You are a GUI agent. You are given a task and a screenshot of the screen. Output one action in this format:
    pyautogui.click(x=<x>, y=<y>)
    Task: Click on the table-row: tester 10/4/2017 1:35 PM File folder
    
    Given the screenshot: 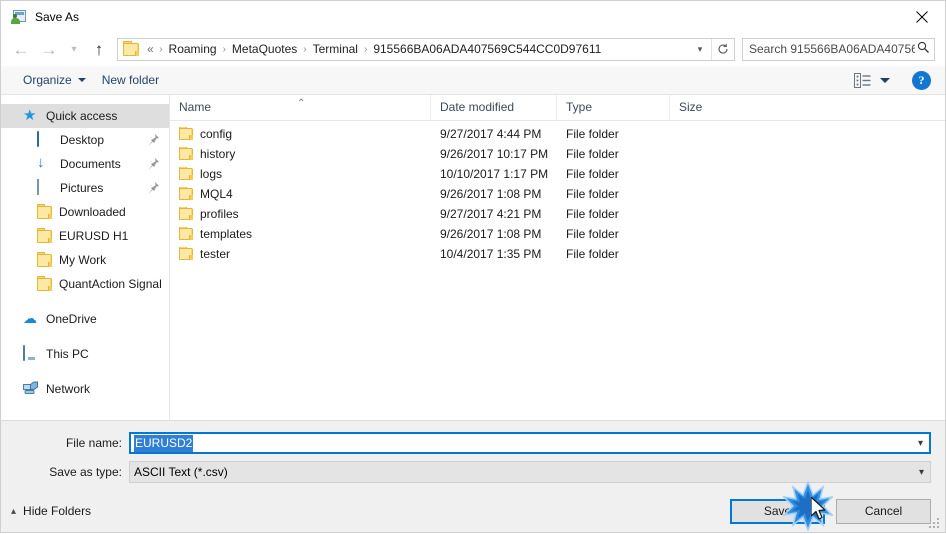 What is the action you would take?
    pyautogui.click(x=557, y=254)
    